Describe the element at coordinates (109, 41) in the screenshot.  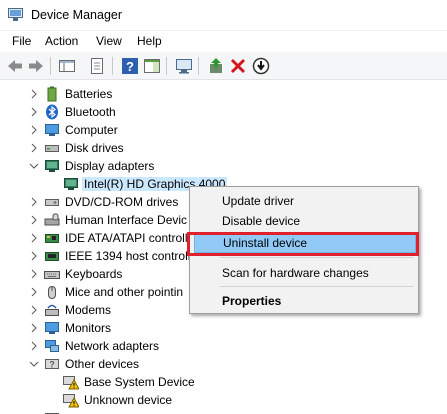
I see `menu-view: View` at that location.